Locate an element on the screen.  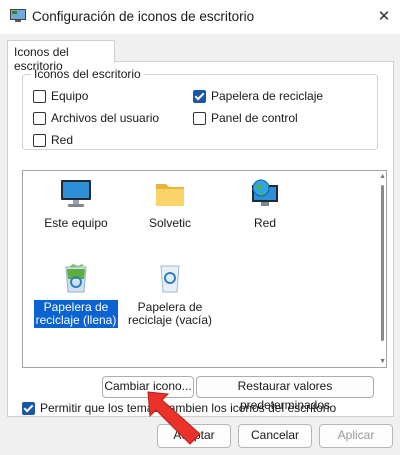
checkbox-label: Panel de control is located at coordinates (254, 118).